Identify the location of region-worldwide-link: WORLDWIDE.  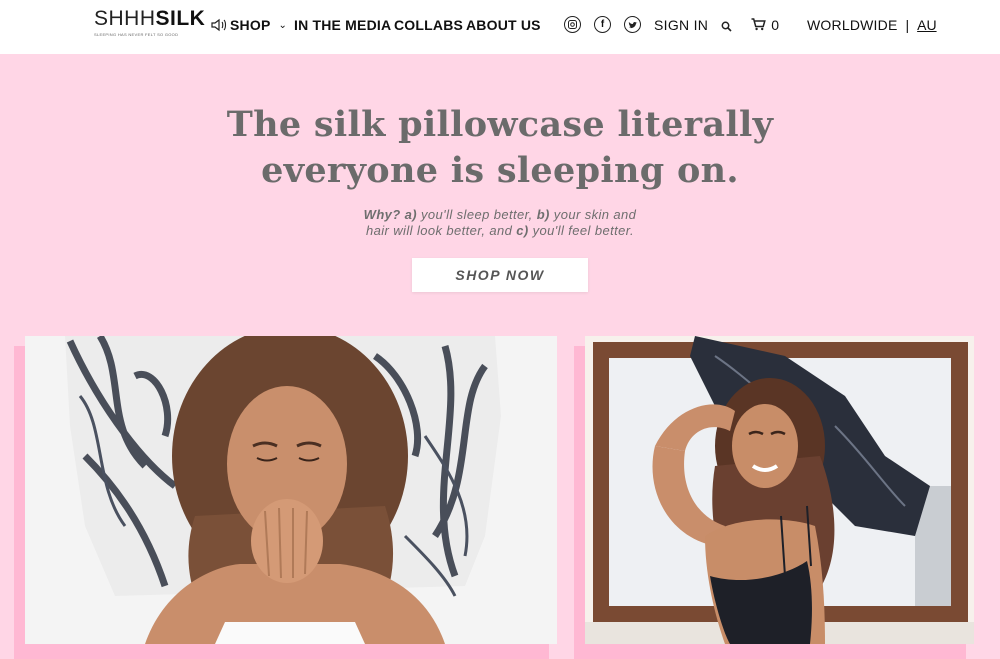
(852, 25).